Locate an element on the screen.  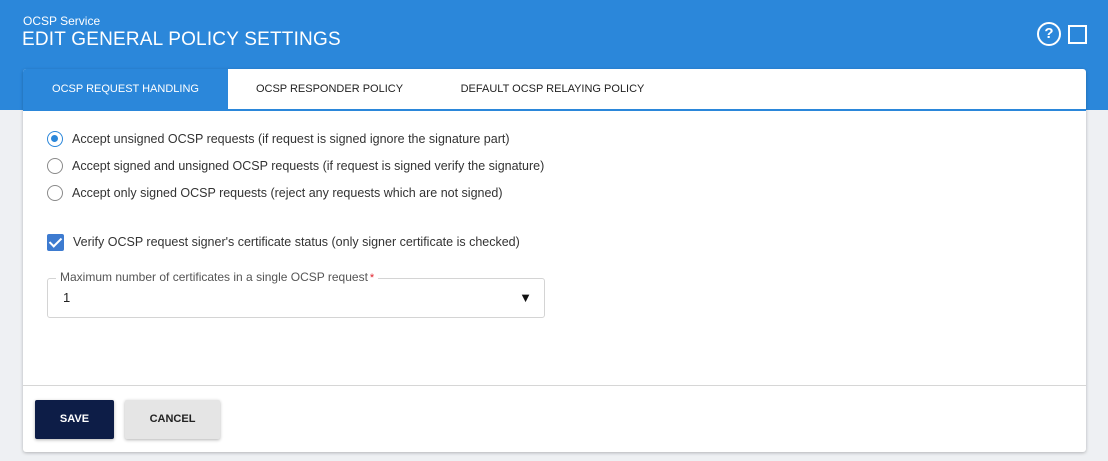
dropdown-arrow-icon: ▼ is located at coordinates (525, 297).